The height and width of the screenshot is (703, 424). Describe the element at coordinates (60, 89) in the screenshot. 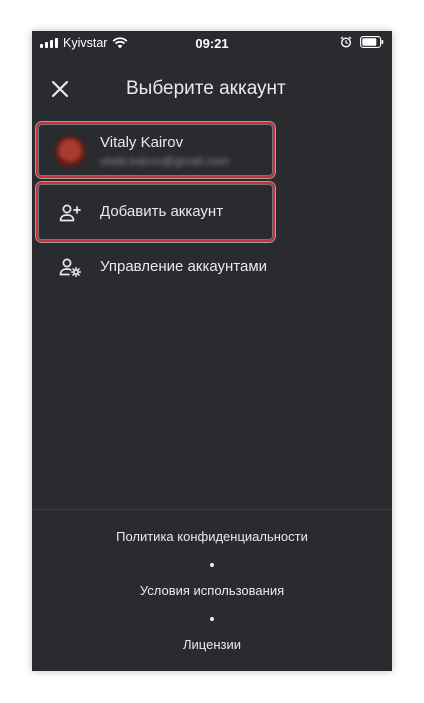

I see `close-icon` at that location.